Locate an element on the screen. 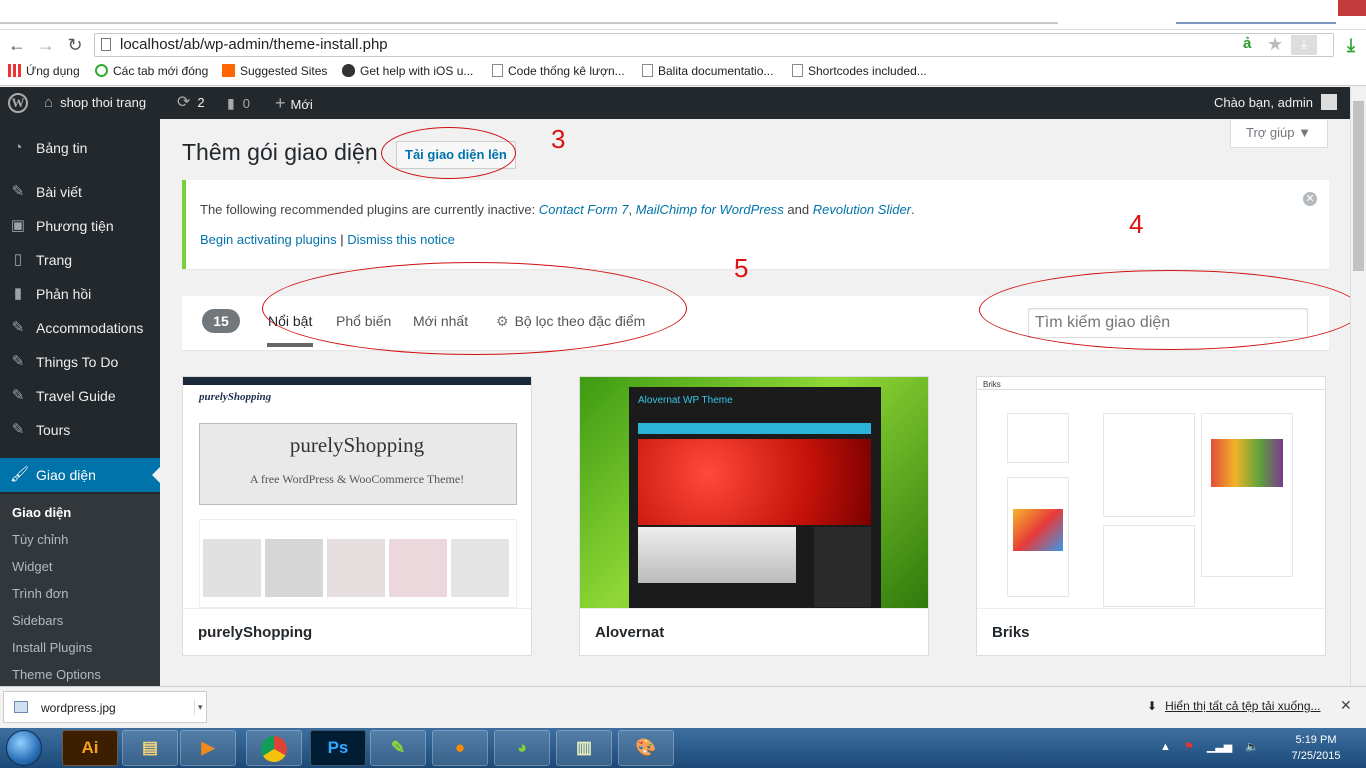 This screenshot has width=1366, height=768. download-item: wordpress.jpg ▾ is located at coordinates (105, 707).